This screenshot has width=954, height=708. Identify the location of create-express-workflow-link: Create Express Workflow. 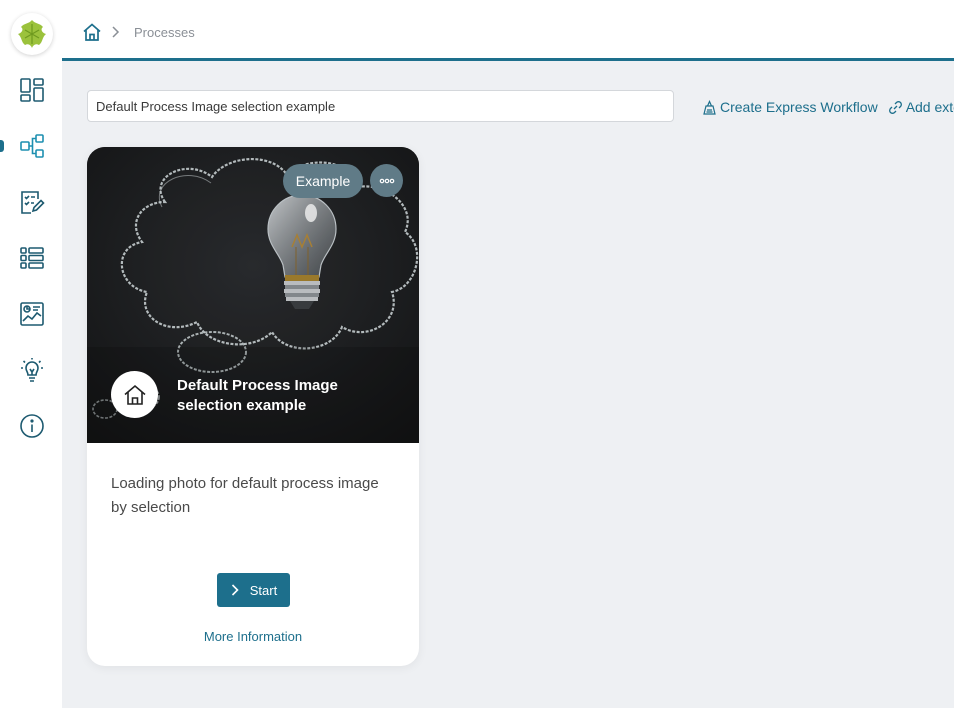
(790, 107).